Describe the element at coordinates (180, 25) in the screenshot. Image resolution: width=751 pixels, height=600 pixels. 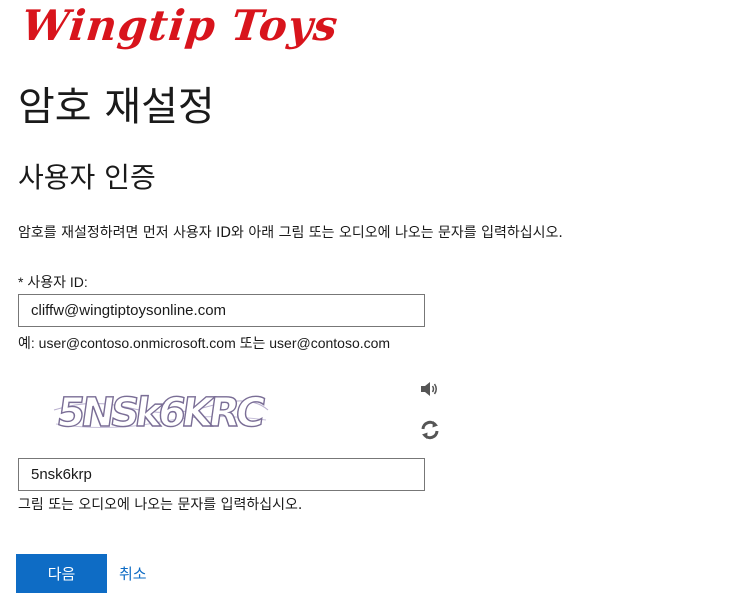
I see `wingtip-toys-logo: Wingtip Toys` at that location.